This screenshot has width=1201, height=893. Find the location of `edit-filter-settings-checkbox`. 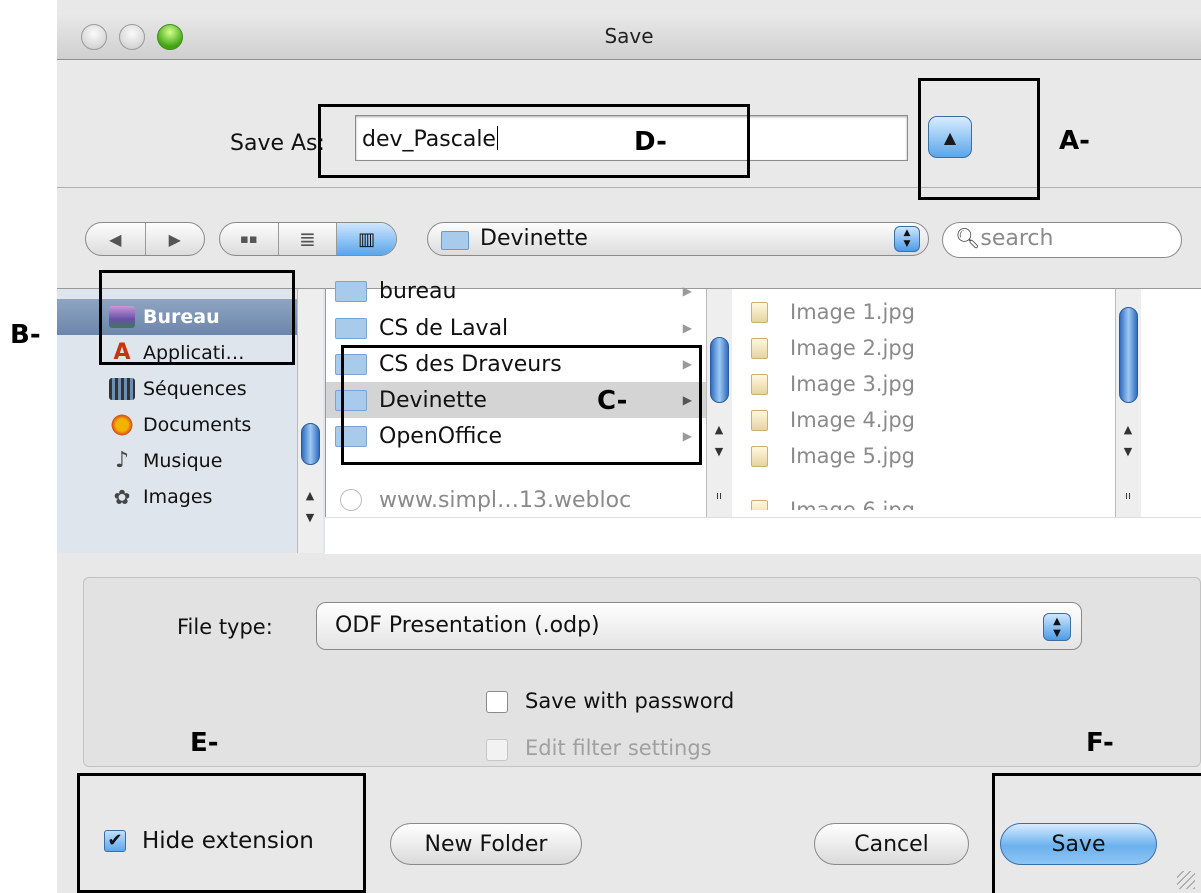

edit-filter-settings-checkbox is located at coordinates (497, 750).